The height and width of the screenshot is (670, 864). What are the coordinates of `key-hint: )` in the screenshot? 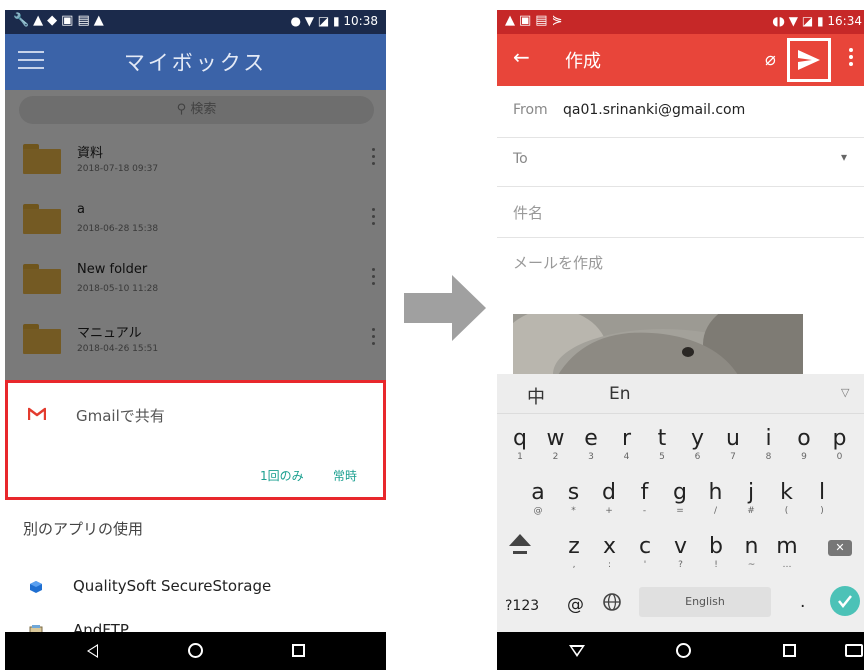 It's located at (822, 511).